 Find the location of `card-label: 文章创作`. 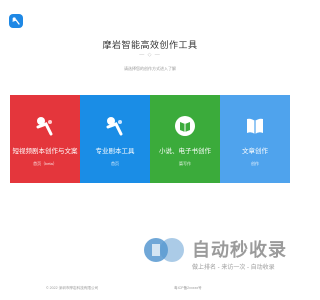

card-label: 文章创作 is located at coordinates (255, 151).